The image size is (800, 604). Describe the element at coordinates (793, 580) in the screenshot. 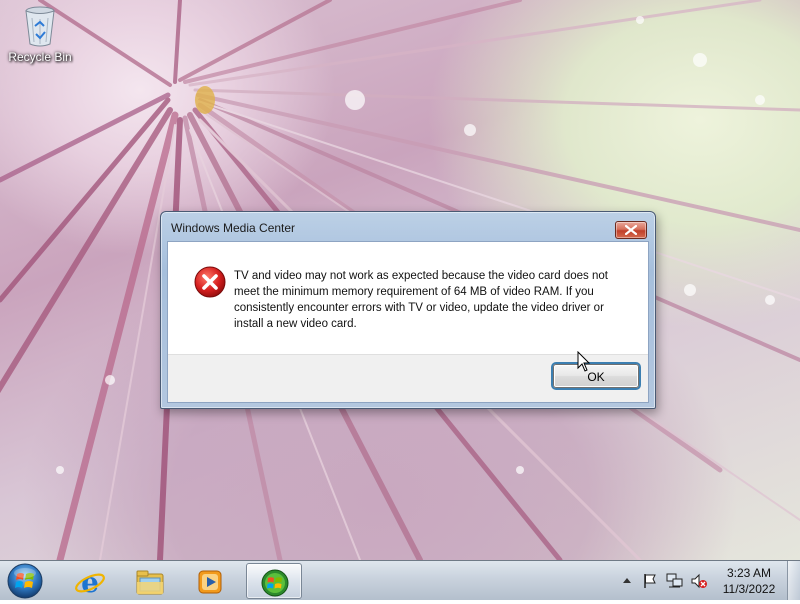

I see `show-desktop-button` at that location.